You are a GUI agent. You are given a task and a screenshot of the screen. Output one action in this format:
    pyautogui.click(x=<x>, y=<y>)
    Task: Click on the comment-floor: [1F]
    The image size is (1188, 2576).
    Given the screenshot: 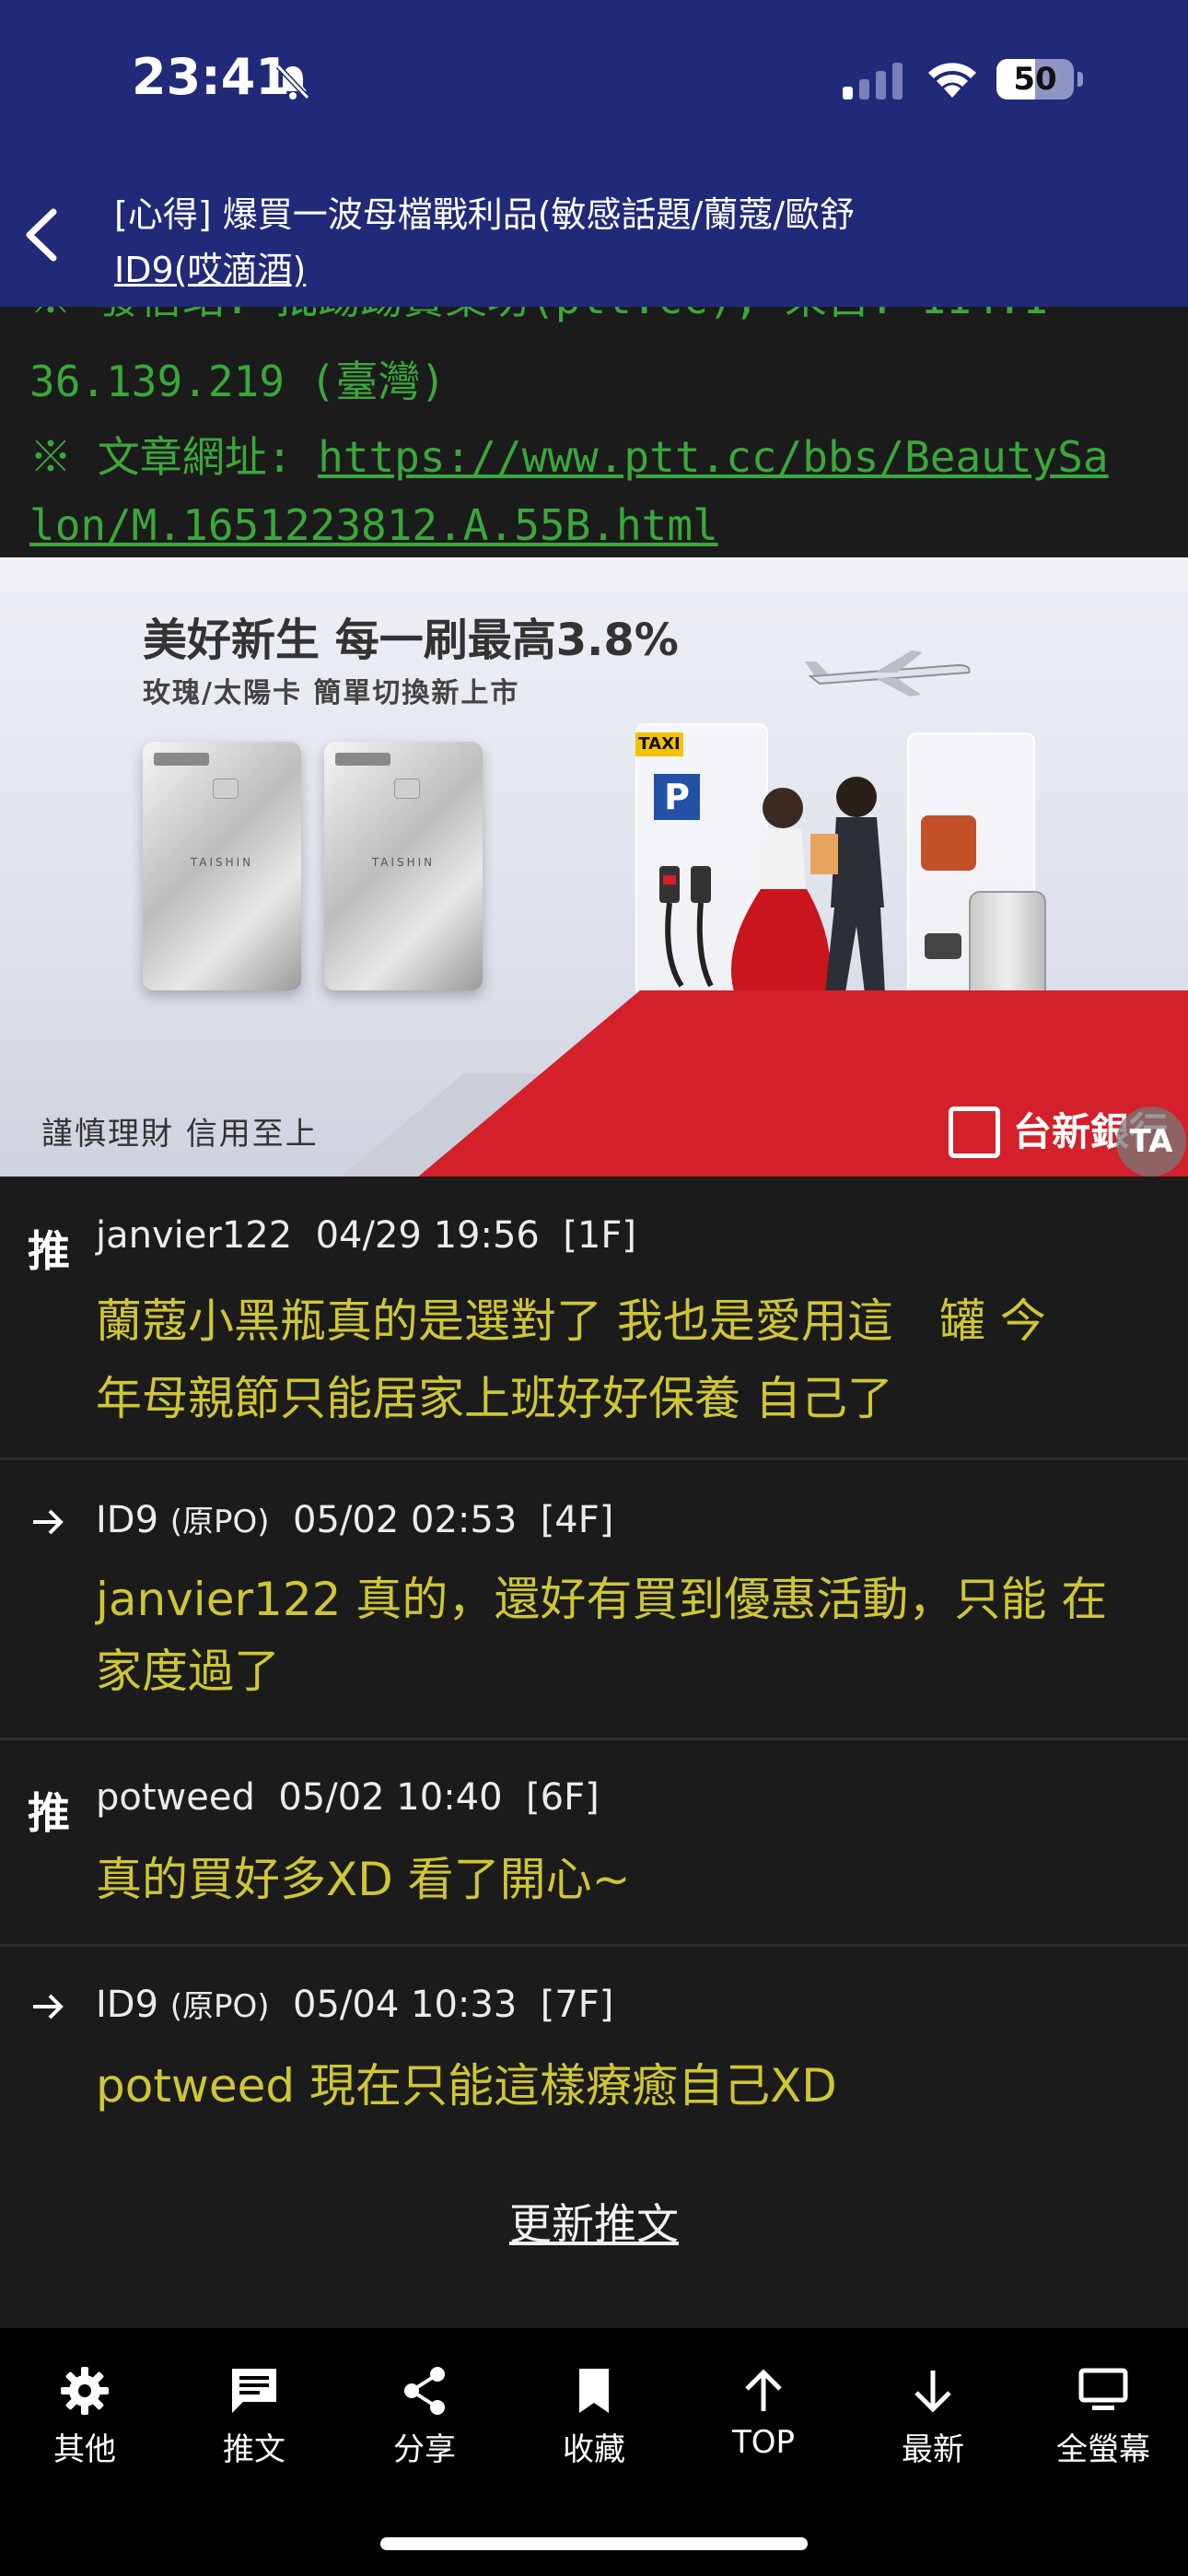 What is the action you would take?
    pyautogui.click(x=599, y=1235)
    